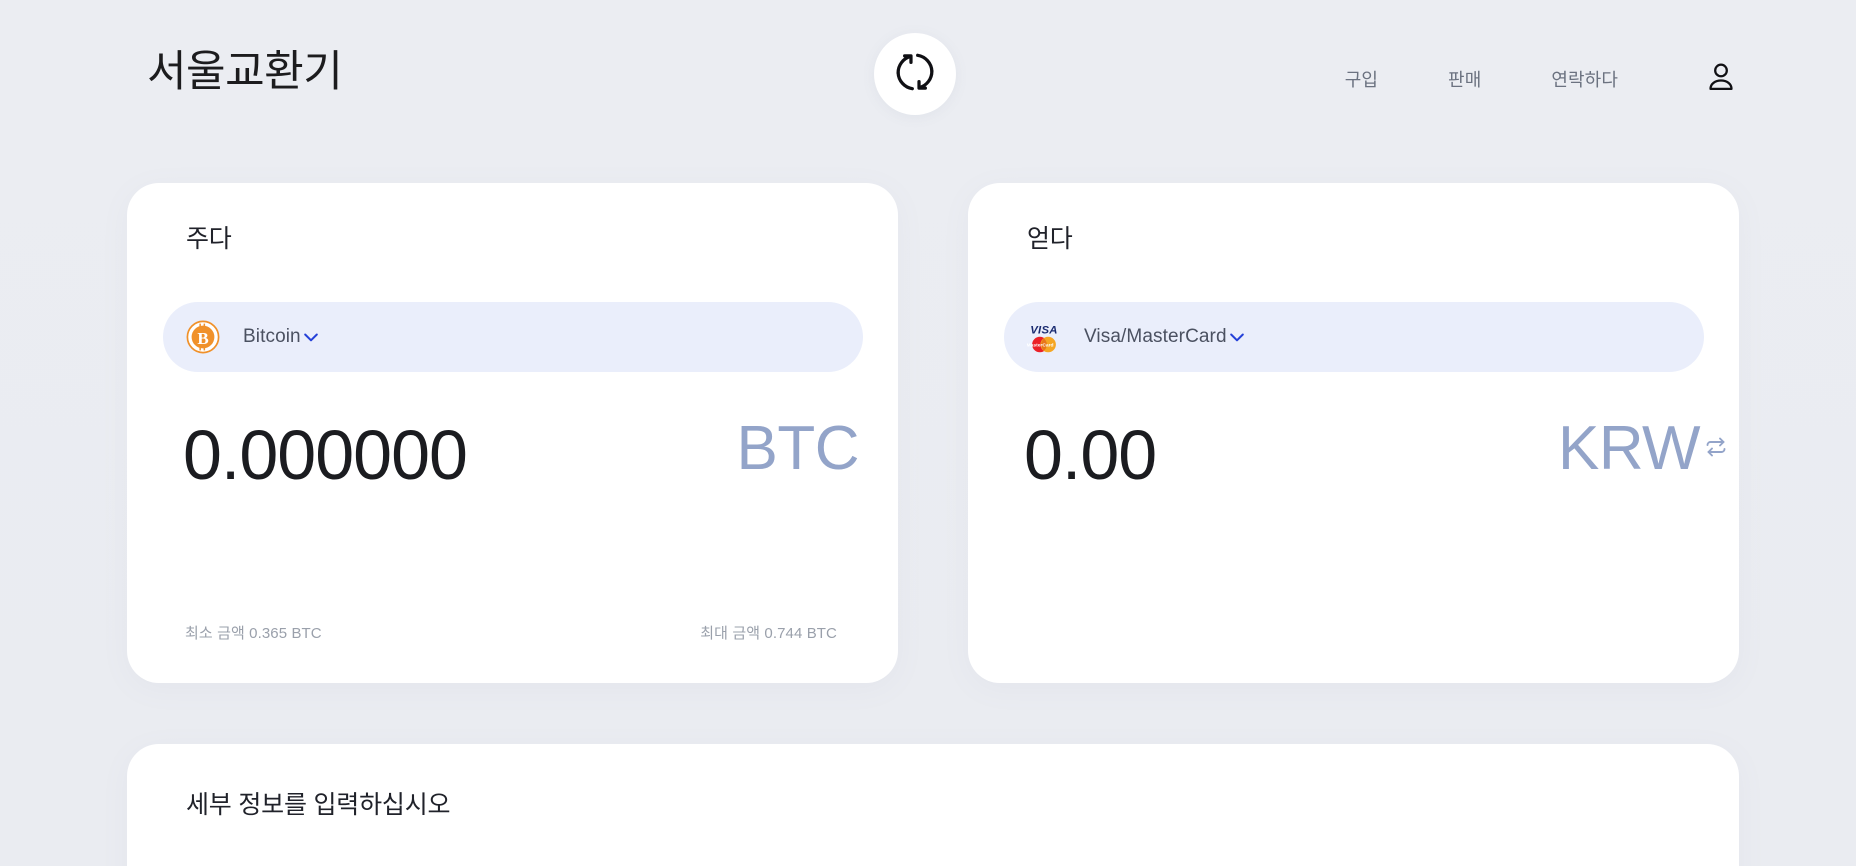 The height and width of the screenshot is (866, 1856). What do you see at coordinates (1354, 337) in the screenshot?
I see `get-currency-selector: VISA MasterCard Visa/MasterCard` at bounding box center [1354, 337].